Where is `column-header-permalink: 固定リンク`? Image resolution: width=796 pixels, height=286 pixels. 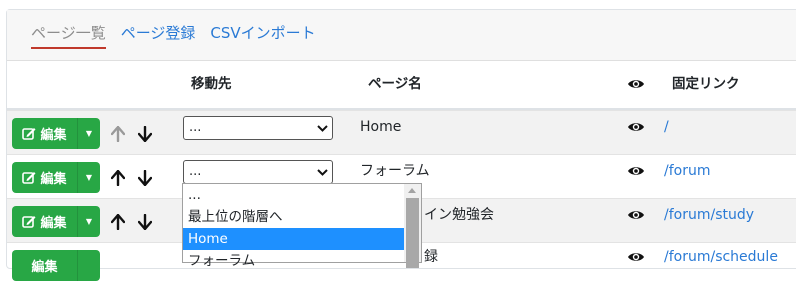 column-header-permalink: 固定リンク is located at coordinates (706, 84).